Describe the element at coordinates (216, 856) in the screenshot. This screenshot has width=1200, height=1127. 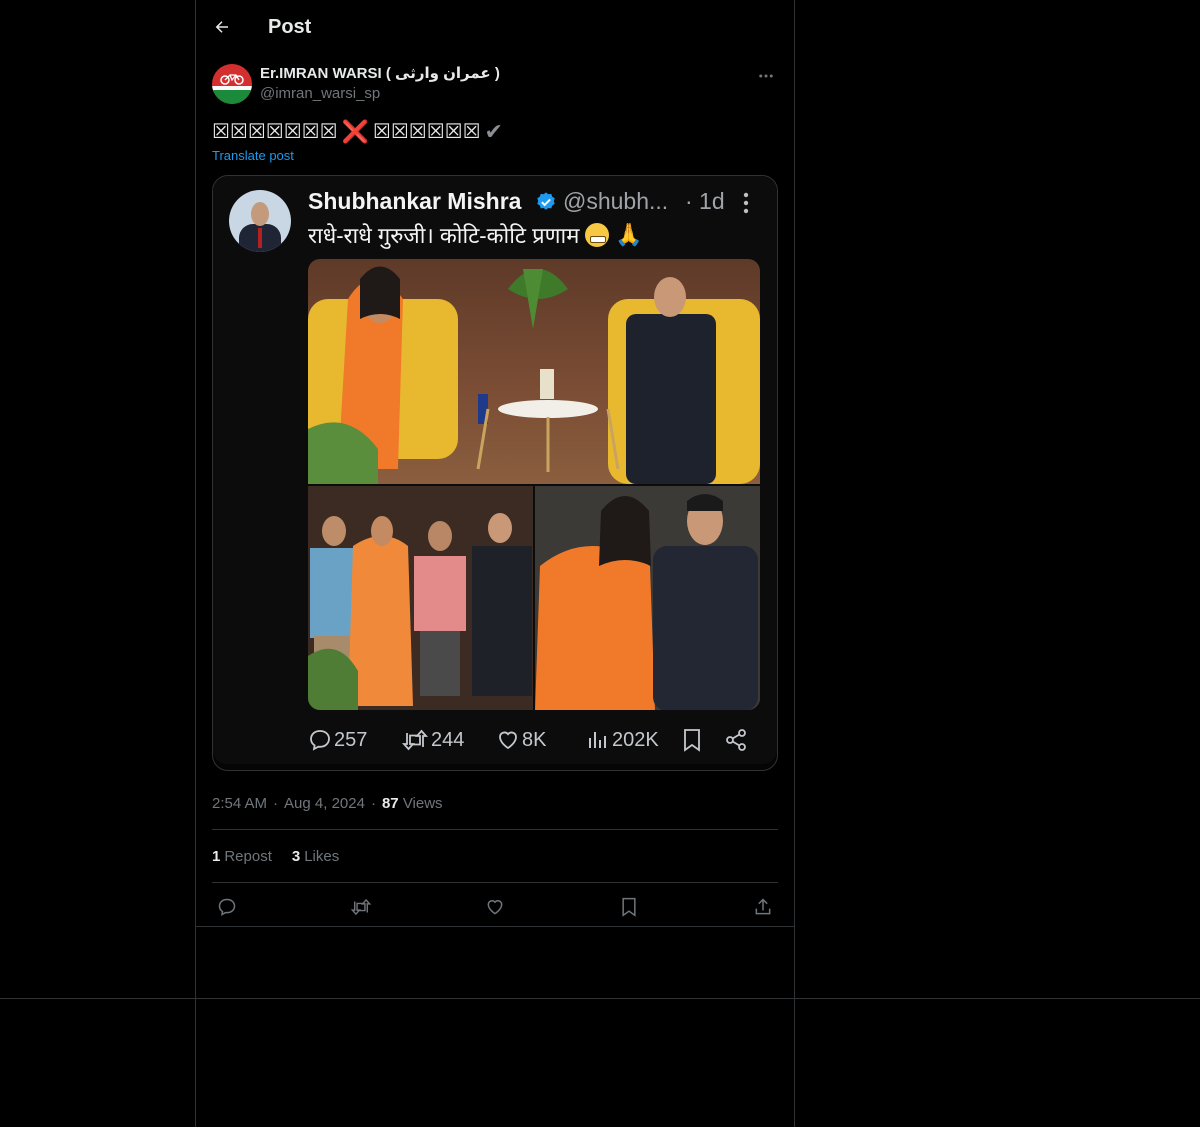
I see `repost-count: 1` at that location.